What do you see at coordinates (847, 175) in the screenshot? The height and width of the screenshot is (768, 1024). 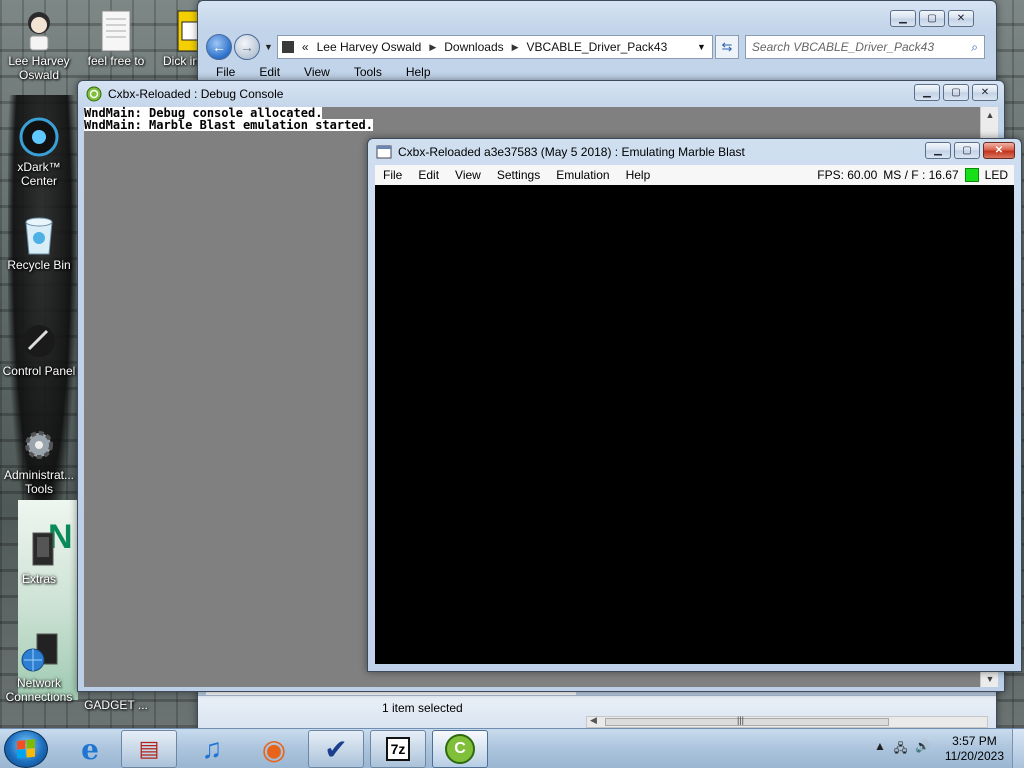 I see `fps-readout: FPS: 60.00` at bounding box center [847, 175].